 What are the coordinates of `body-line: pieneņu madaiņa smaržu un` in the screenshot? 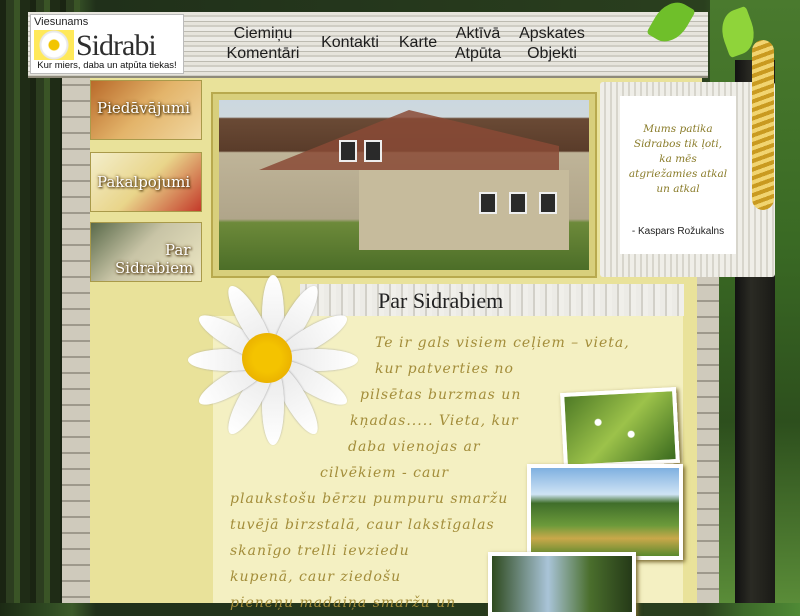 It's located at (343, 603).